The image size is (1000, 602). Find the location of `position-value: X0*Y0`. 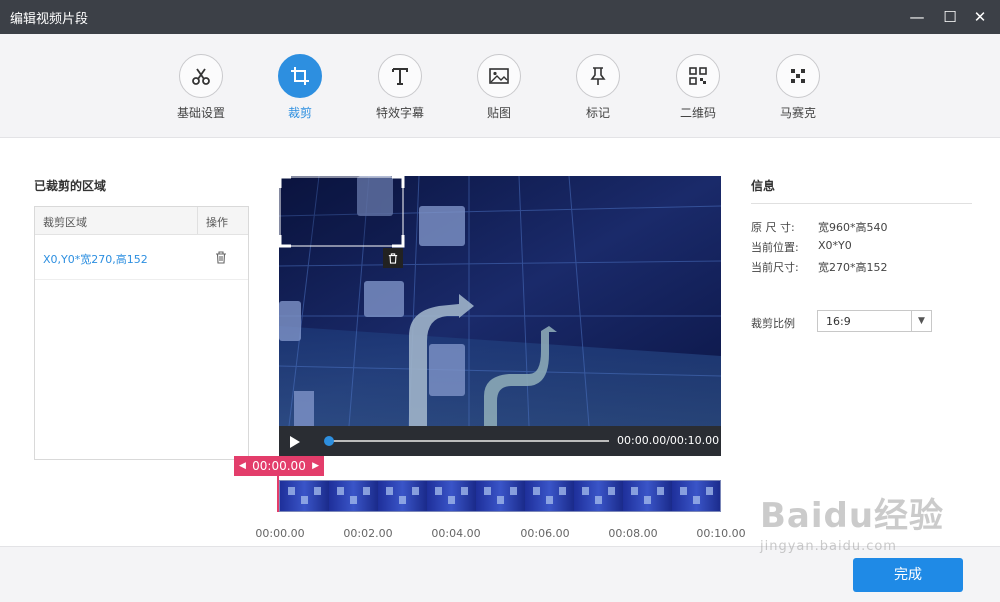

position-value: X0*Y0 is located at coordinates (835, 245).